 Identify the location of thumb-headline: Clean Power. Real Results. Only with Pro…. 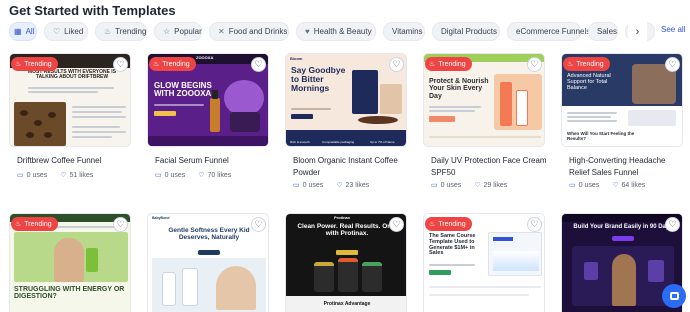
(347, 230).